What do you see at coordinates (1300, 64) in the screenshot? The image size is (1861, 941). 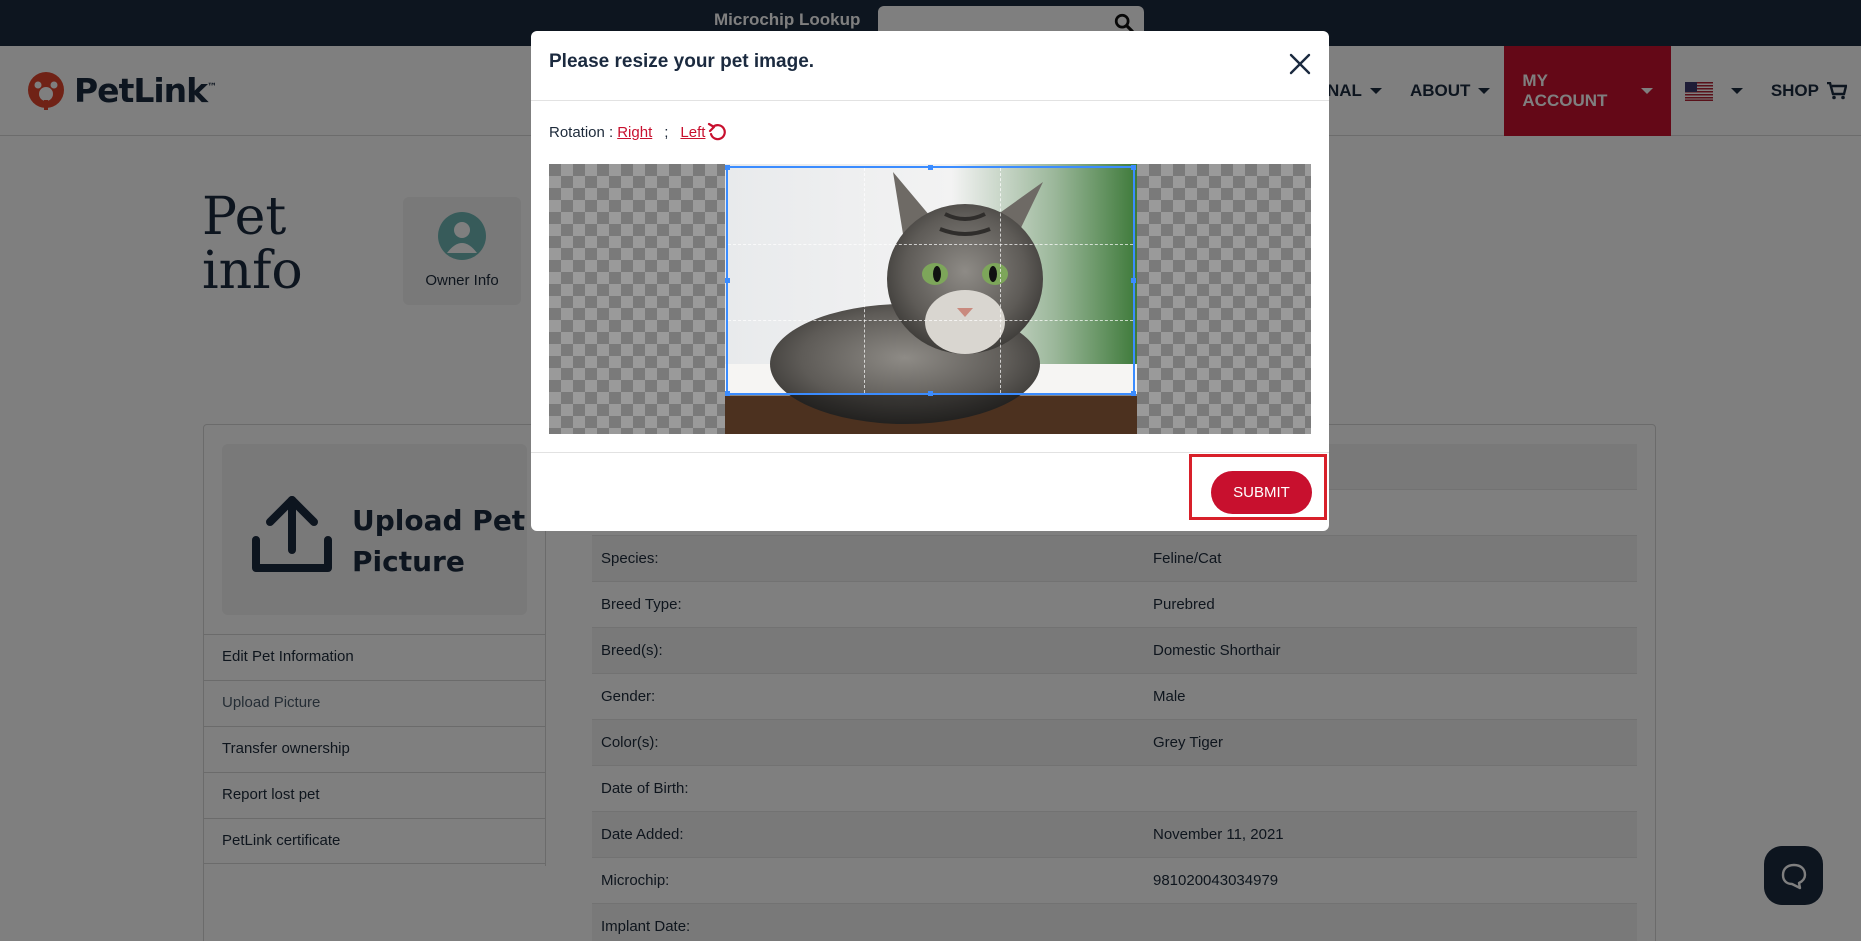 I see `close-icon` at bounding box center [1300, 64].